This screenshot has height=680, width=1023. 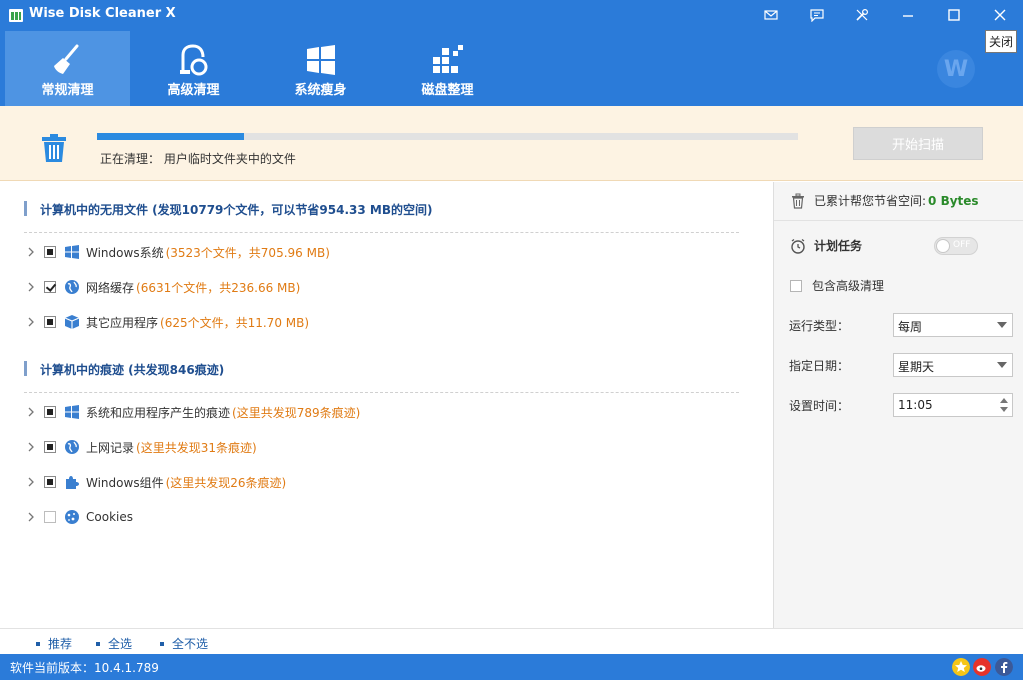 What do you see at coordinates (954, 15) in the screenshot?
I see `maximize-button` at bounding box center [954, 15].